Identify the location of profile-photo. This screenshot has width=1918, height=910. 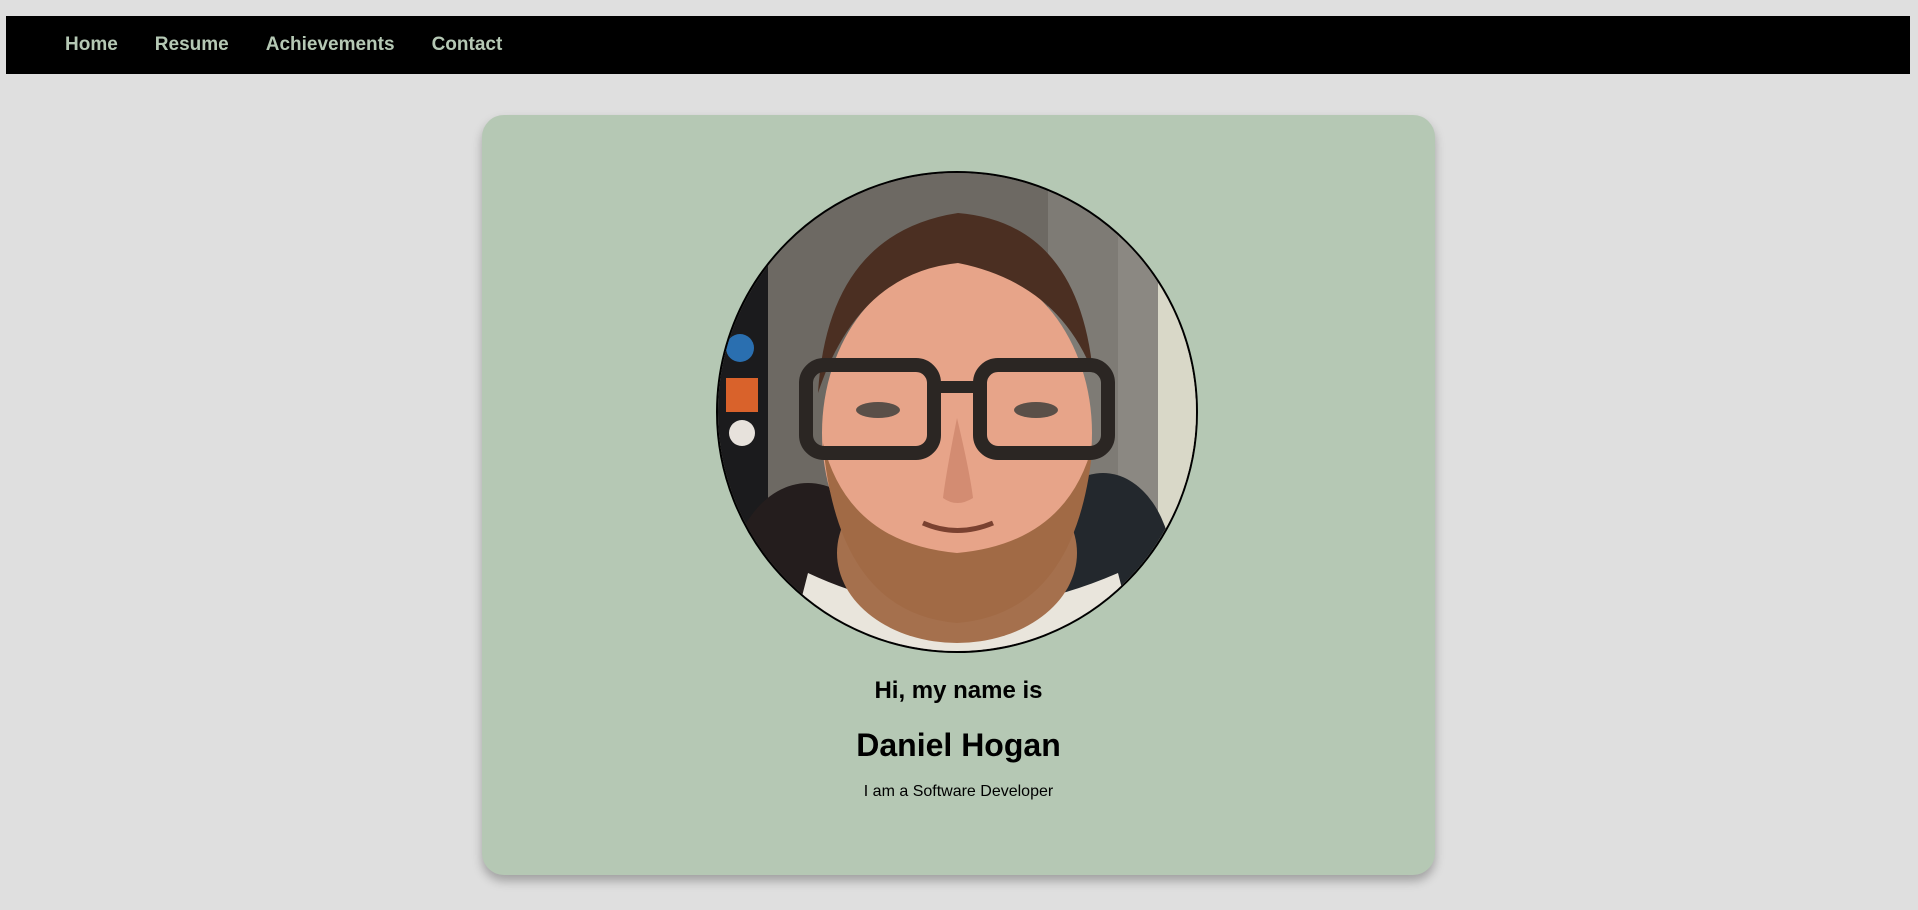
(957, 412).